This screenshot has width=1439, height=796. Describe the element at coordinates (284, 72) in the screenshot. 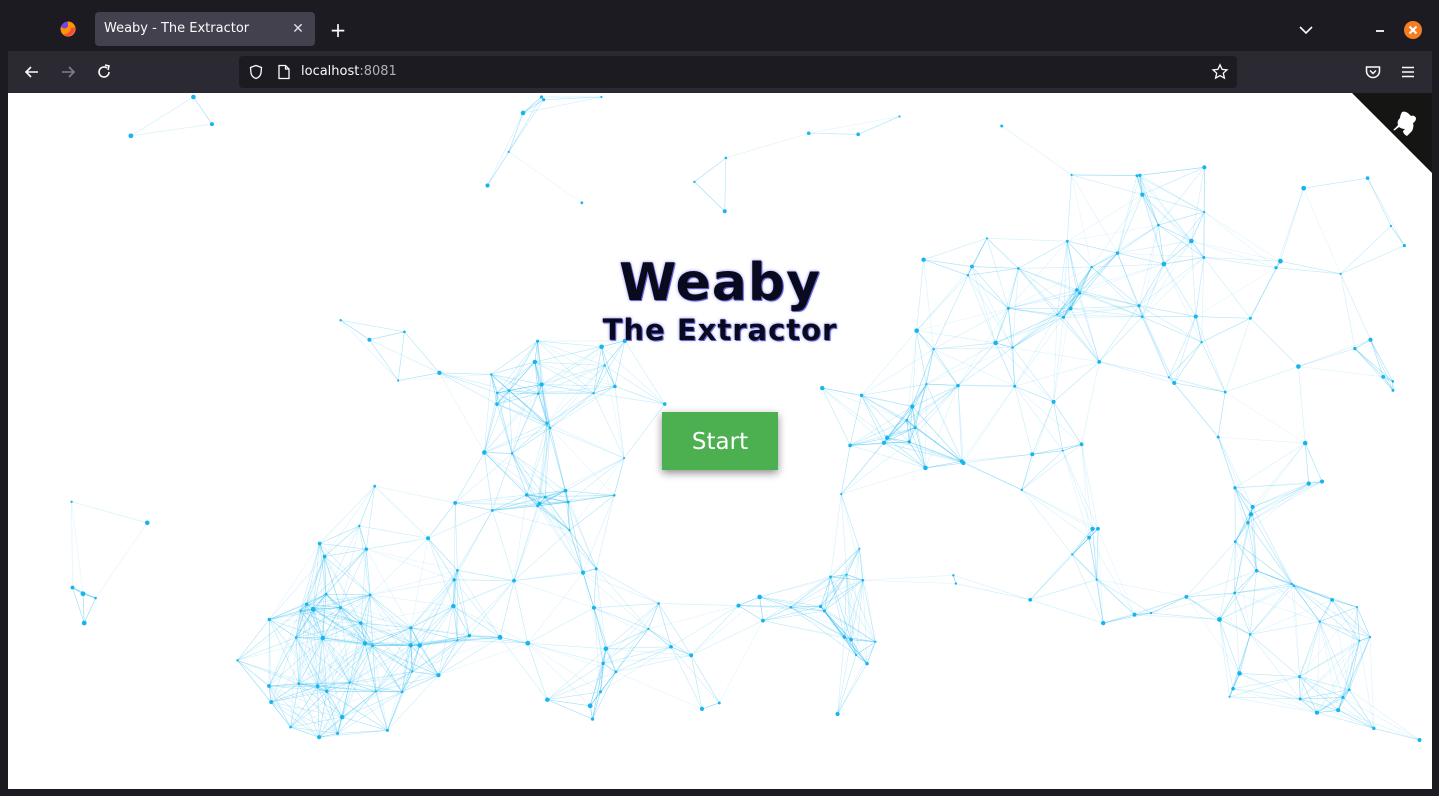

I see `page-icon` at that location.